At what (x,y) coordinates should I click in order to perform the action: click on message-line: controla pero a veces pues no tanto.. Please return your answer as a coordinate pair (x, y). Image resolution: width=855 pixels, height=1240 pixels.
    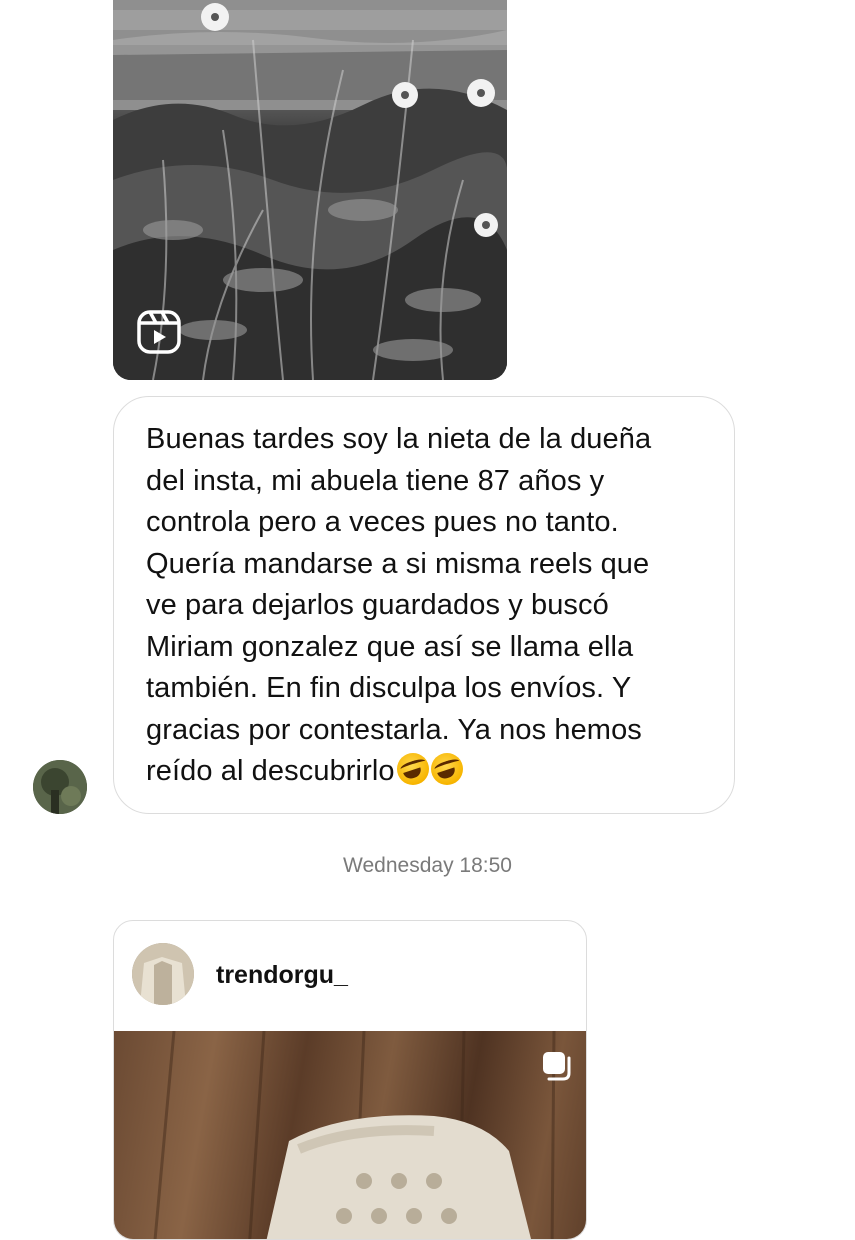
    Looking at the image, I should click on (382, 522).